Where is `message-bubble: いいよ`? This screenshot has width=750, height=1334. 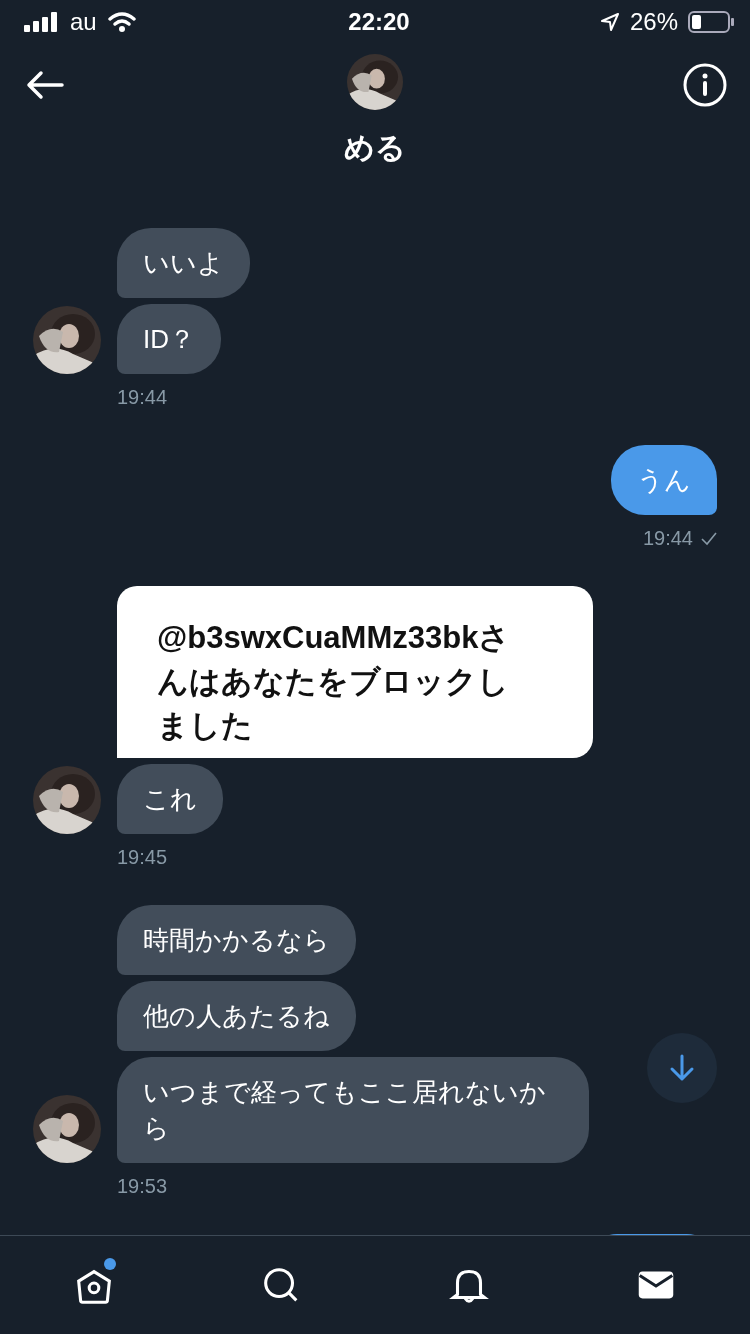 message-bubble: いいよ is located at coordinates (183, 263).